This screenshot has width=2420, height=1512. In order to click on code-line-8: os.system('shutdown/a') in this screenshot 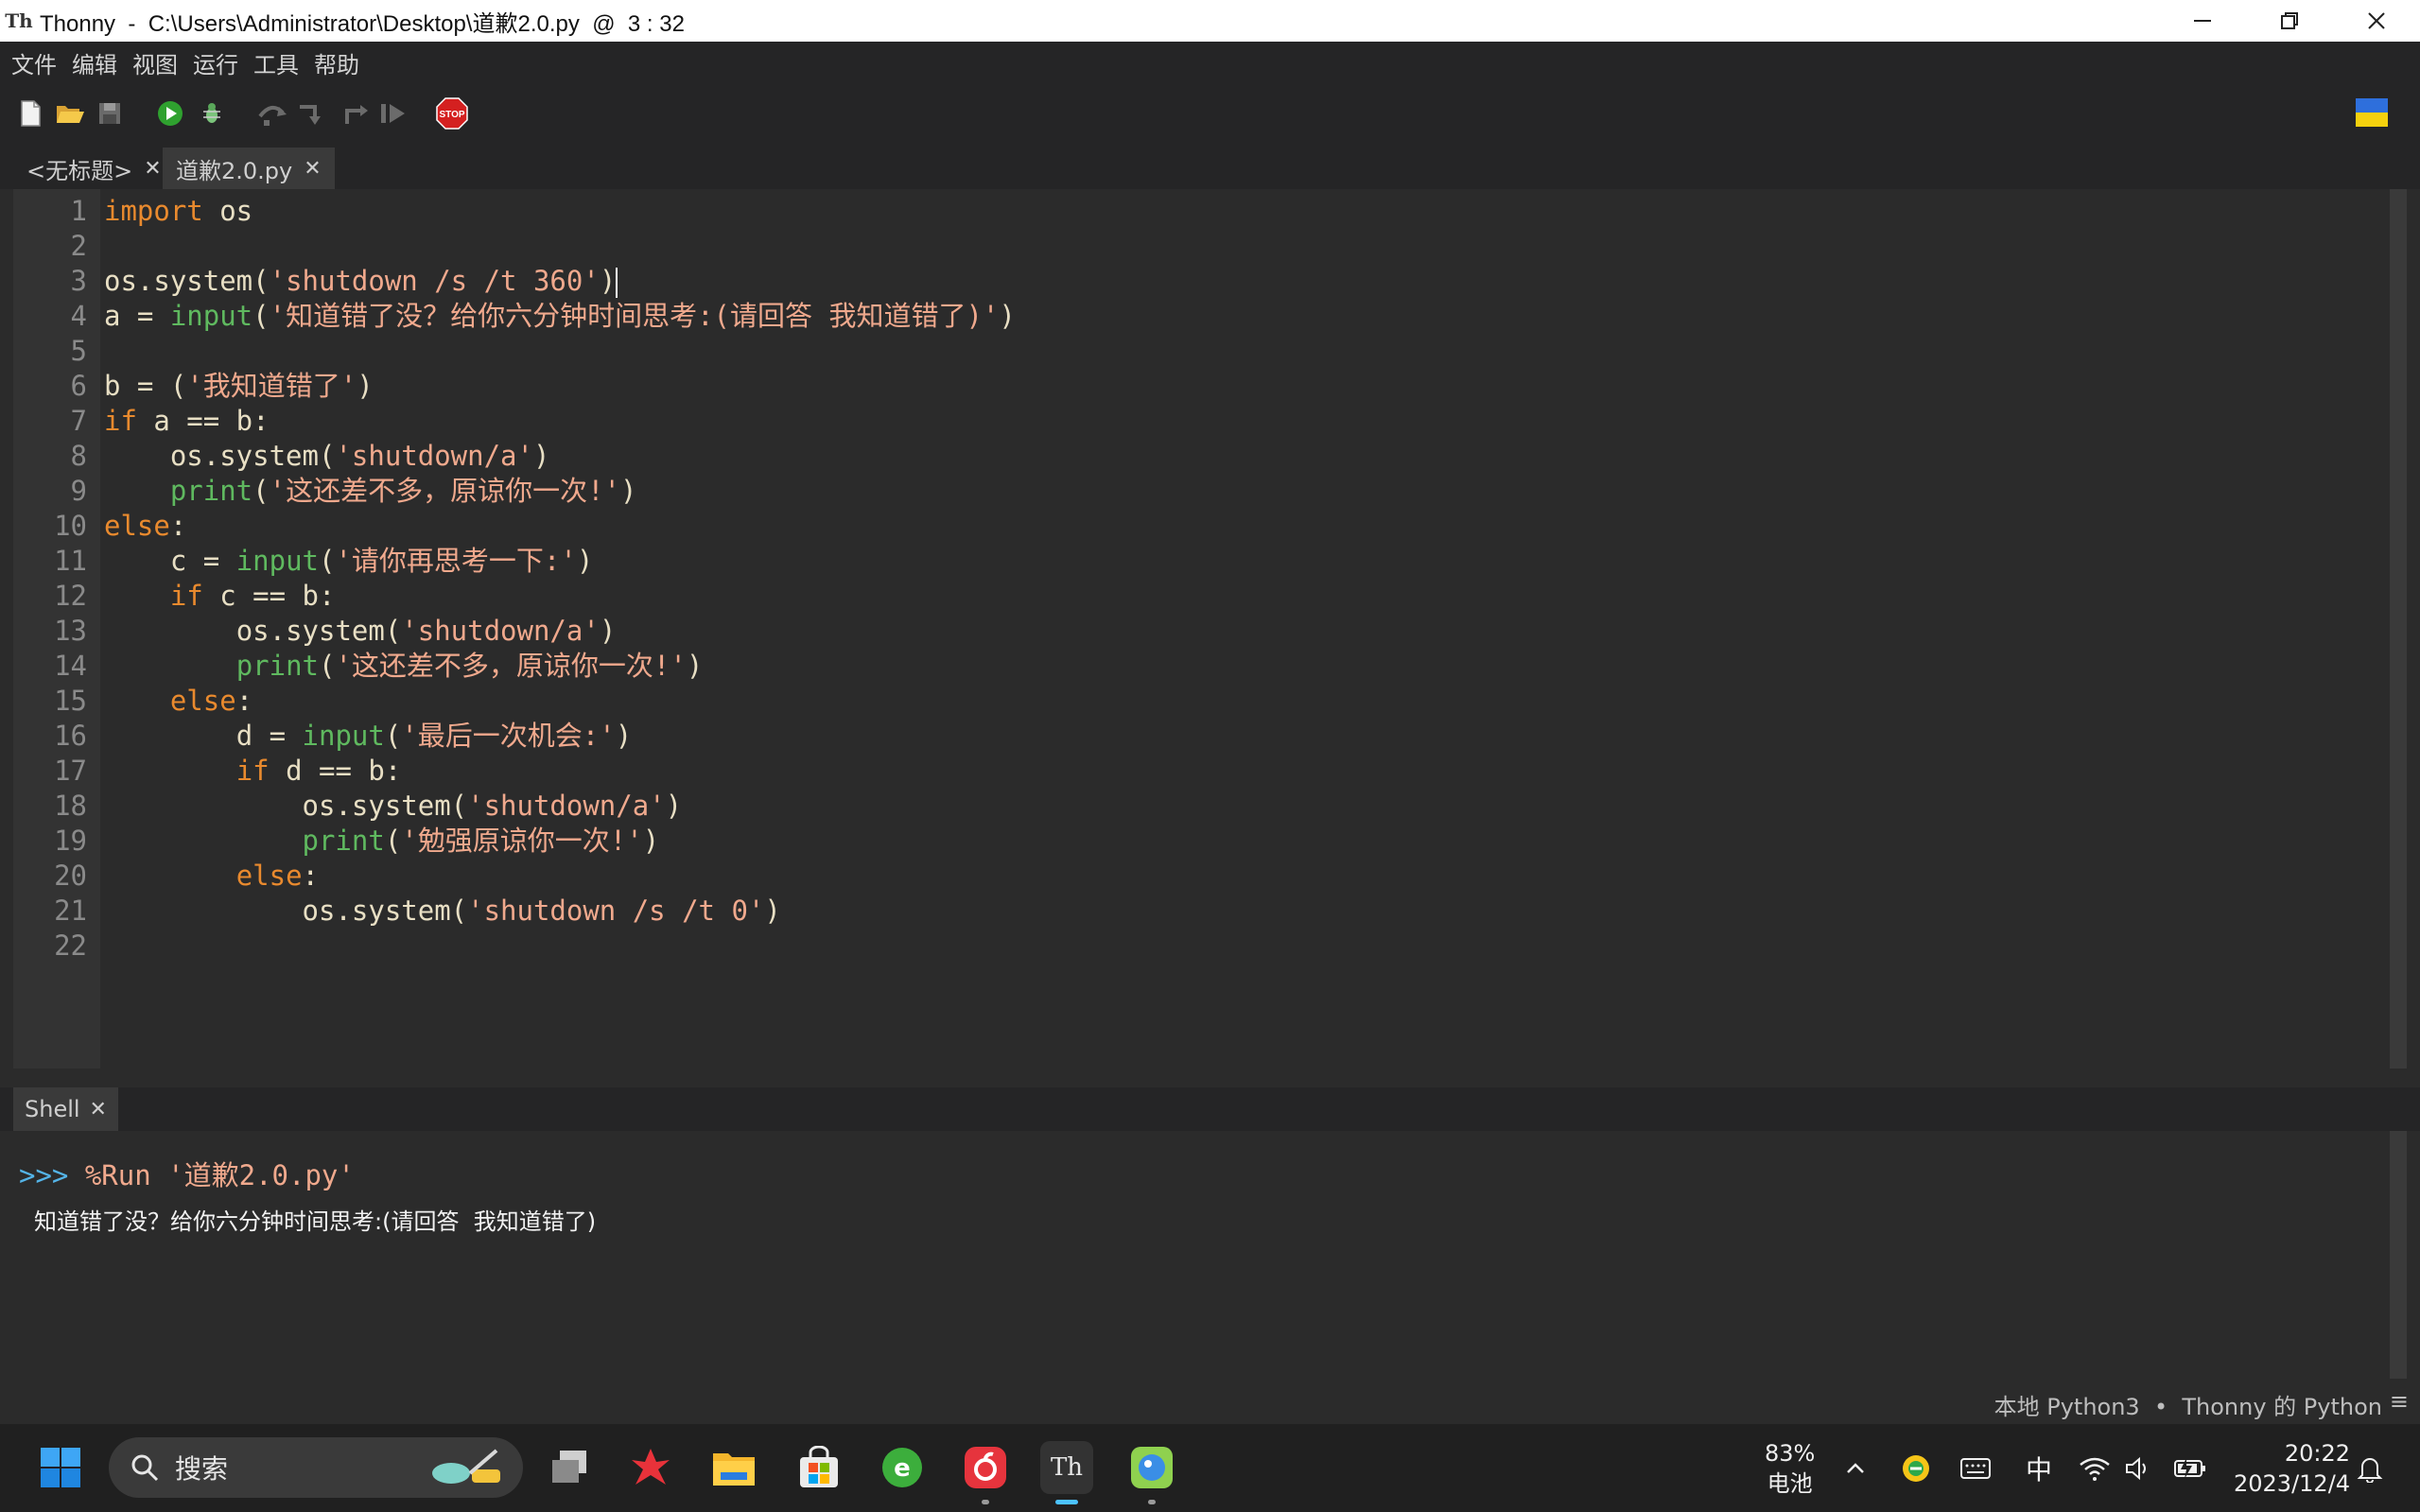, I will do `click(360, 456)`.